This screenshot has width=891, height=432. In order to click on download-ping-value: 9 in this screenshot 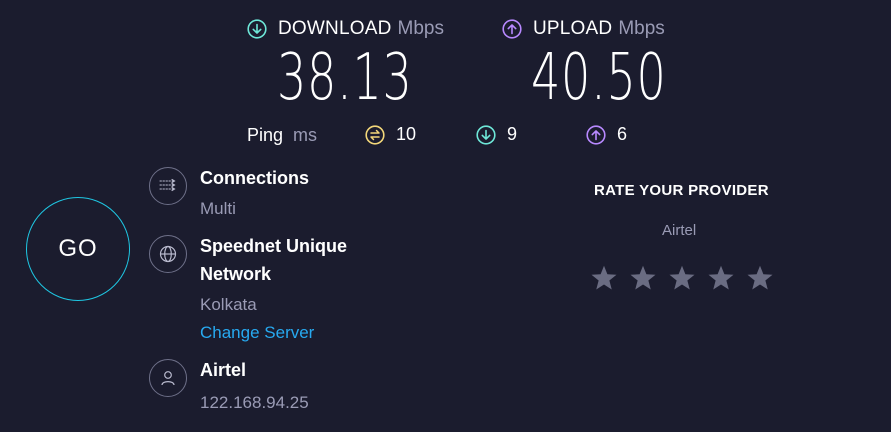, I will do `click(512, 134)`.